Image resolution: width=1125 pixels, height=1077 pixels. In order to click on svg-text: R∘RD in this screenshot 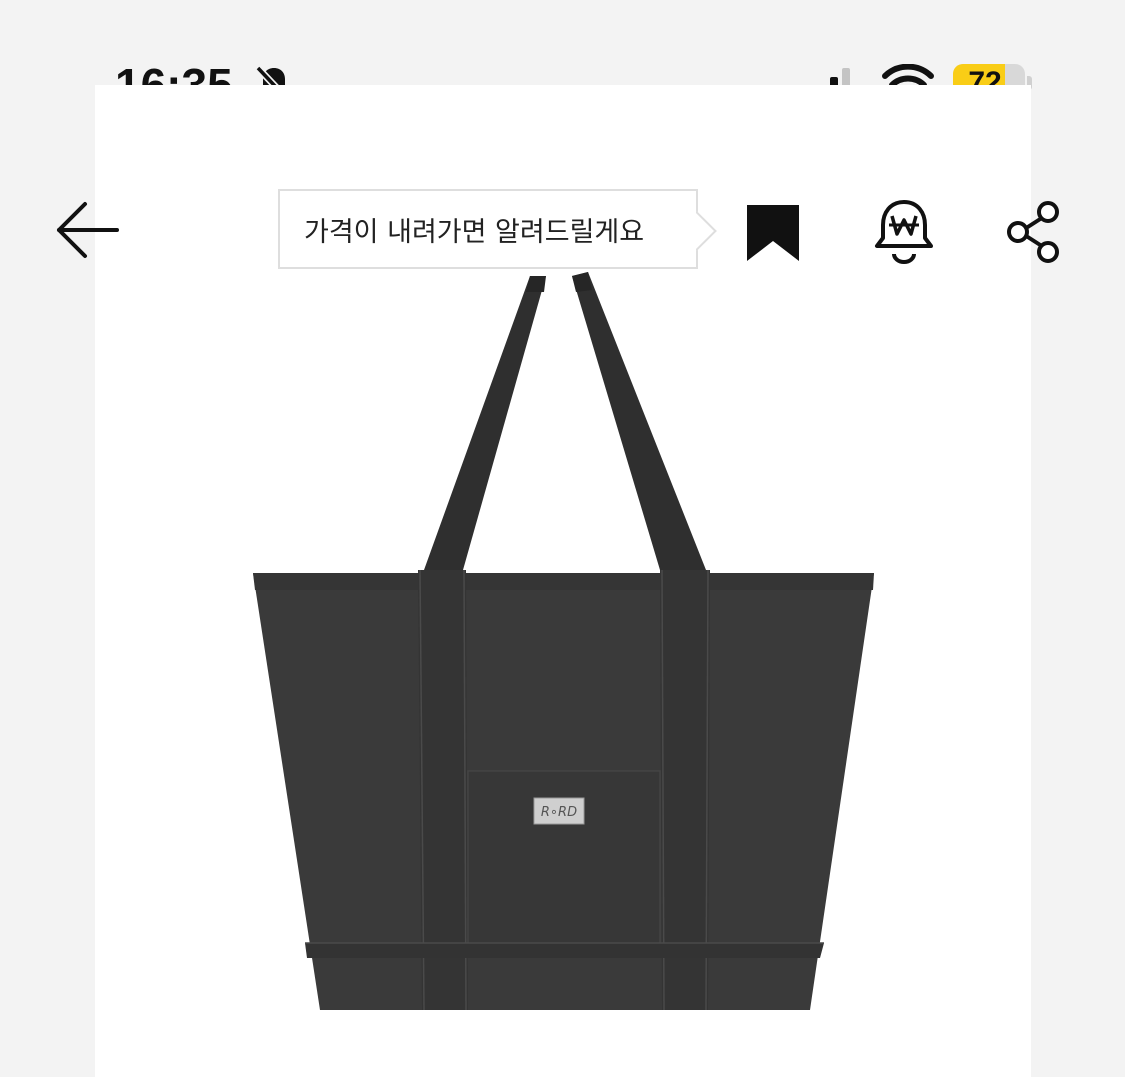, I will do `click(559, 812)`.